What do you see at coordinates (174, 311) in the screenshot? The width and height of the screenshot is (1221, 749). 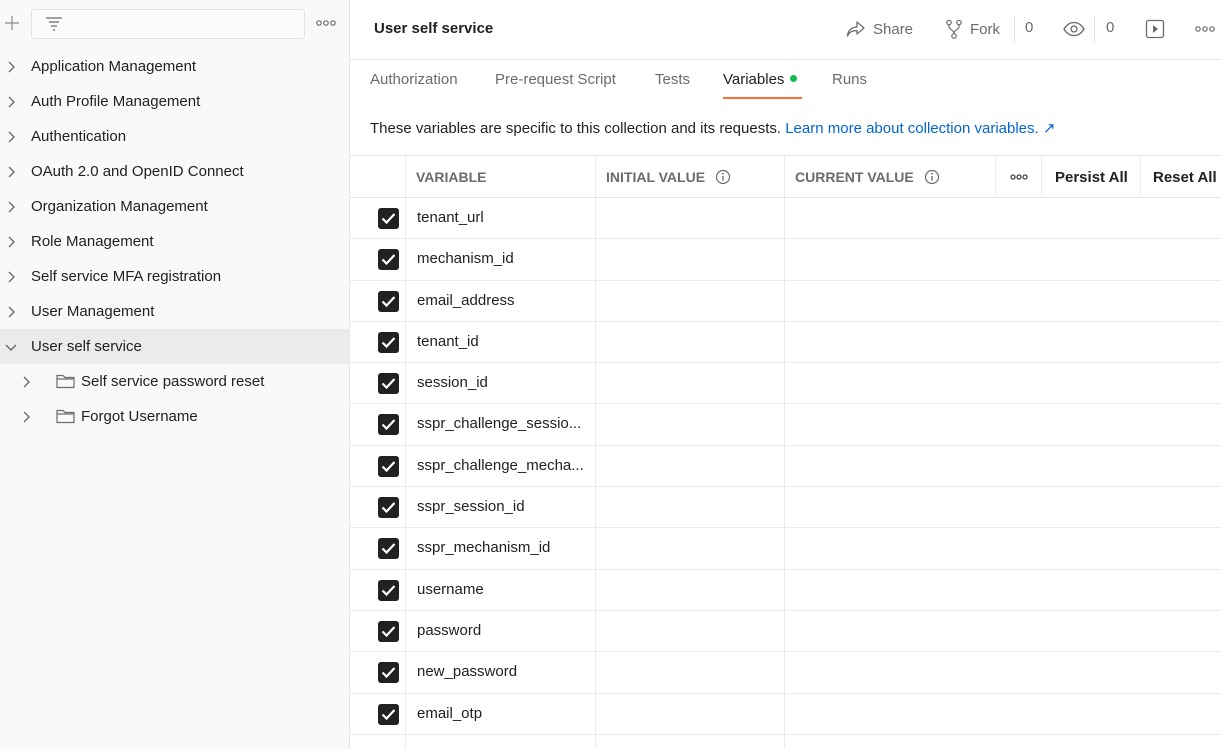 I see `tree-item-user-management: User Management` at bounding box center [174, 311].